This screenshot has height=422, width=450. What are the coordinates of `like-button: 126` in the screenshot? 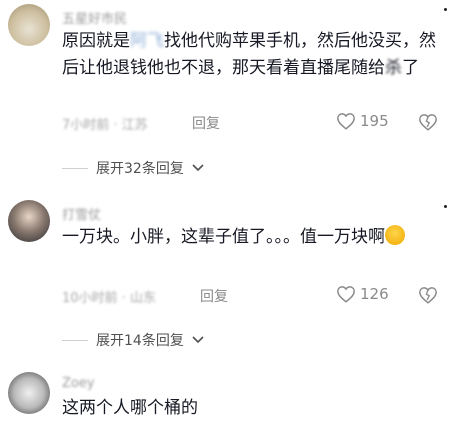 It's located at (362, 294).